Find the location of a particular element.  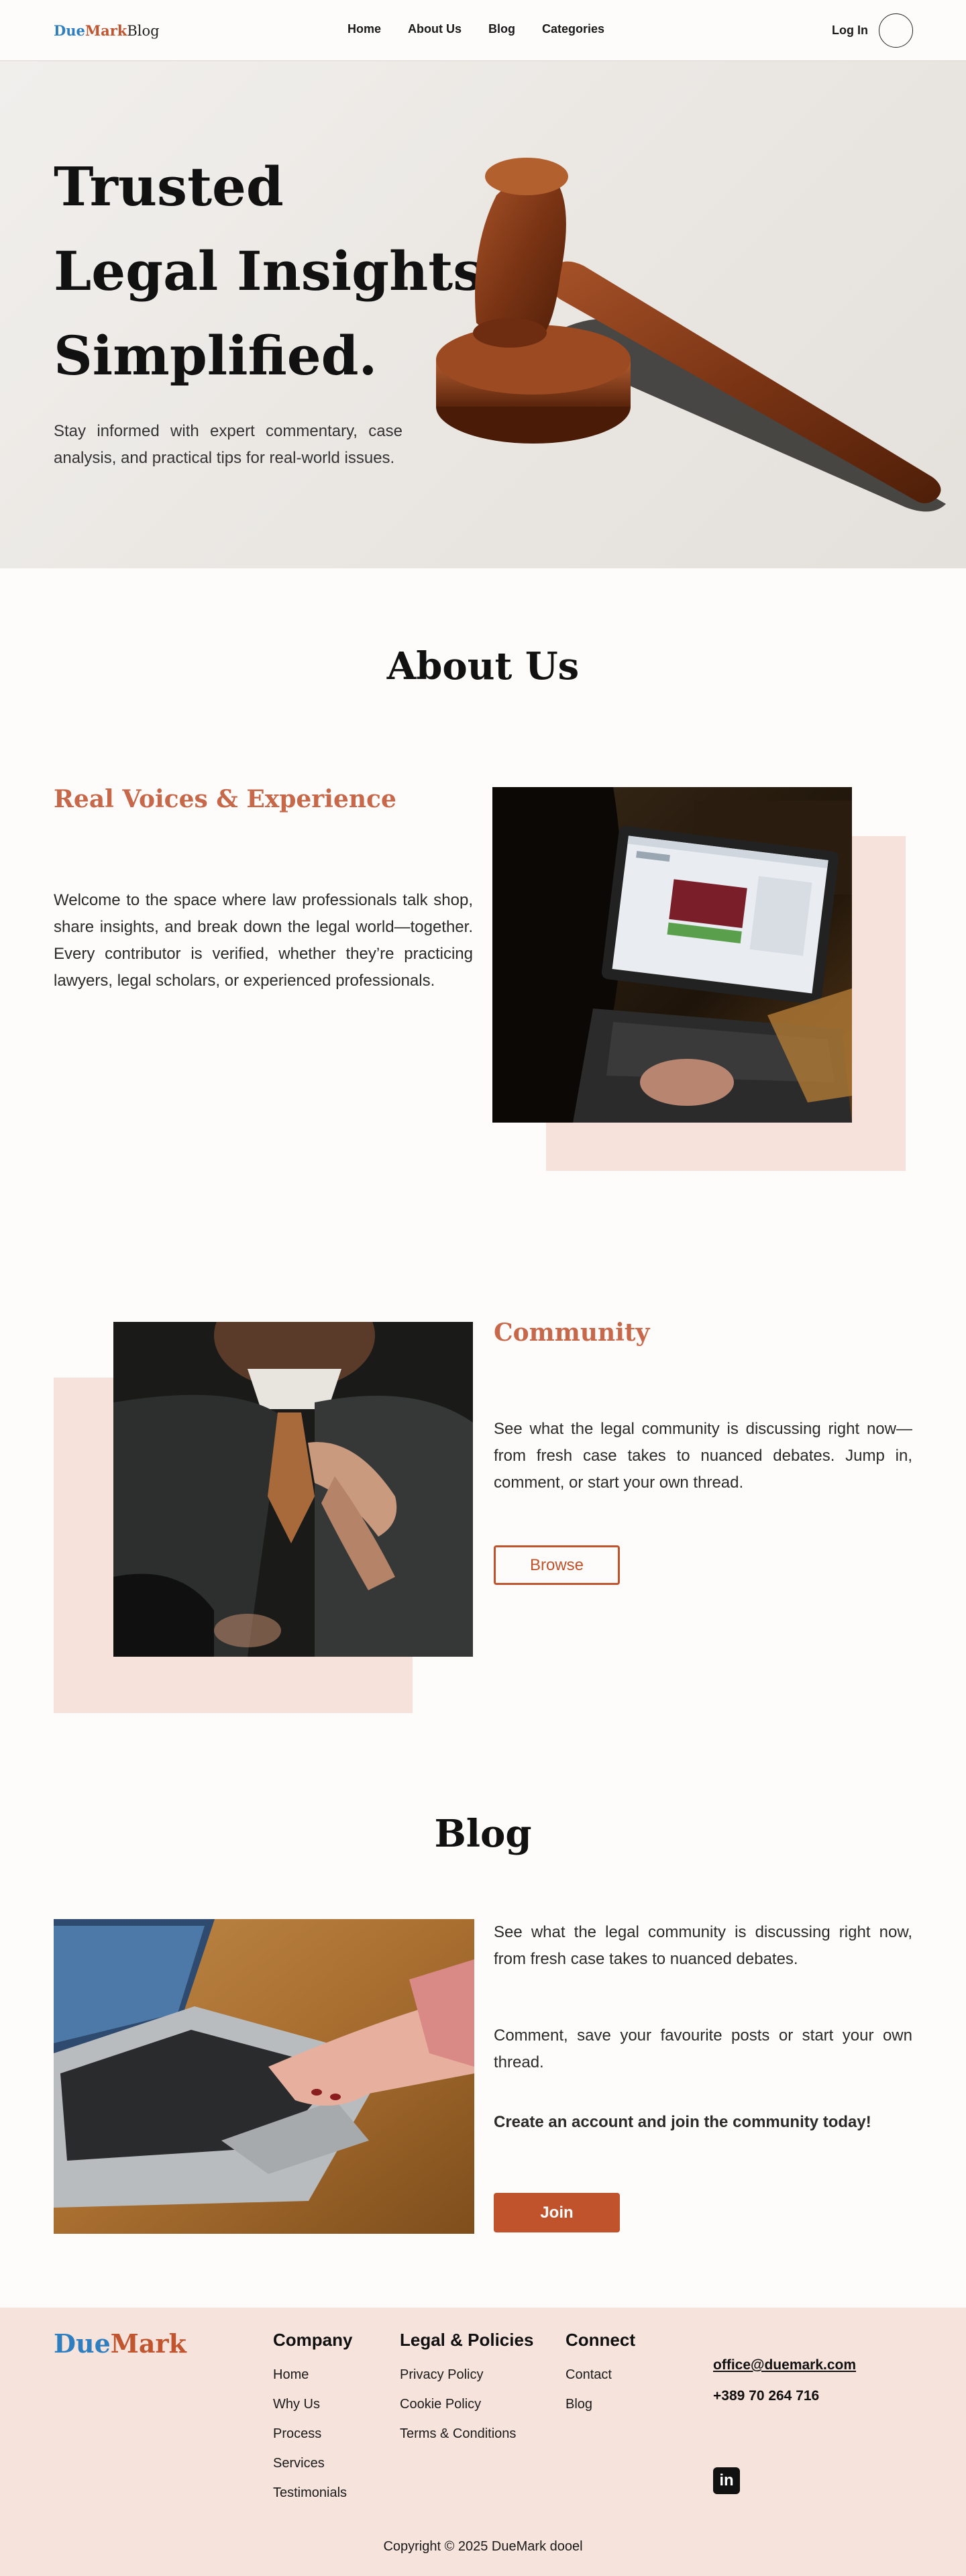

copyright-text: Copyright © 2025 DueMark dooel is located at coordinates (483, 2546).